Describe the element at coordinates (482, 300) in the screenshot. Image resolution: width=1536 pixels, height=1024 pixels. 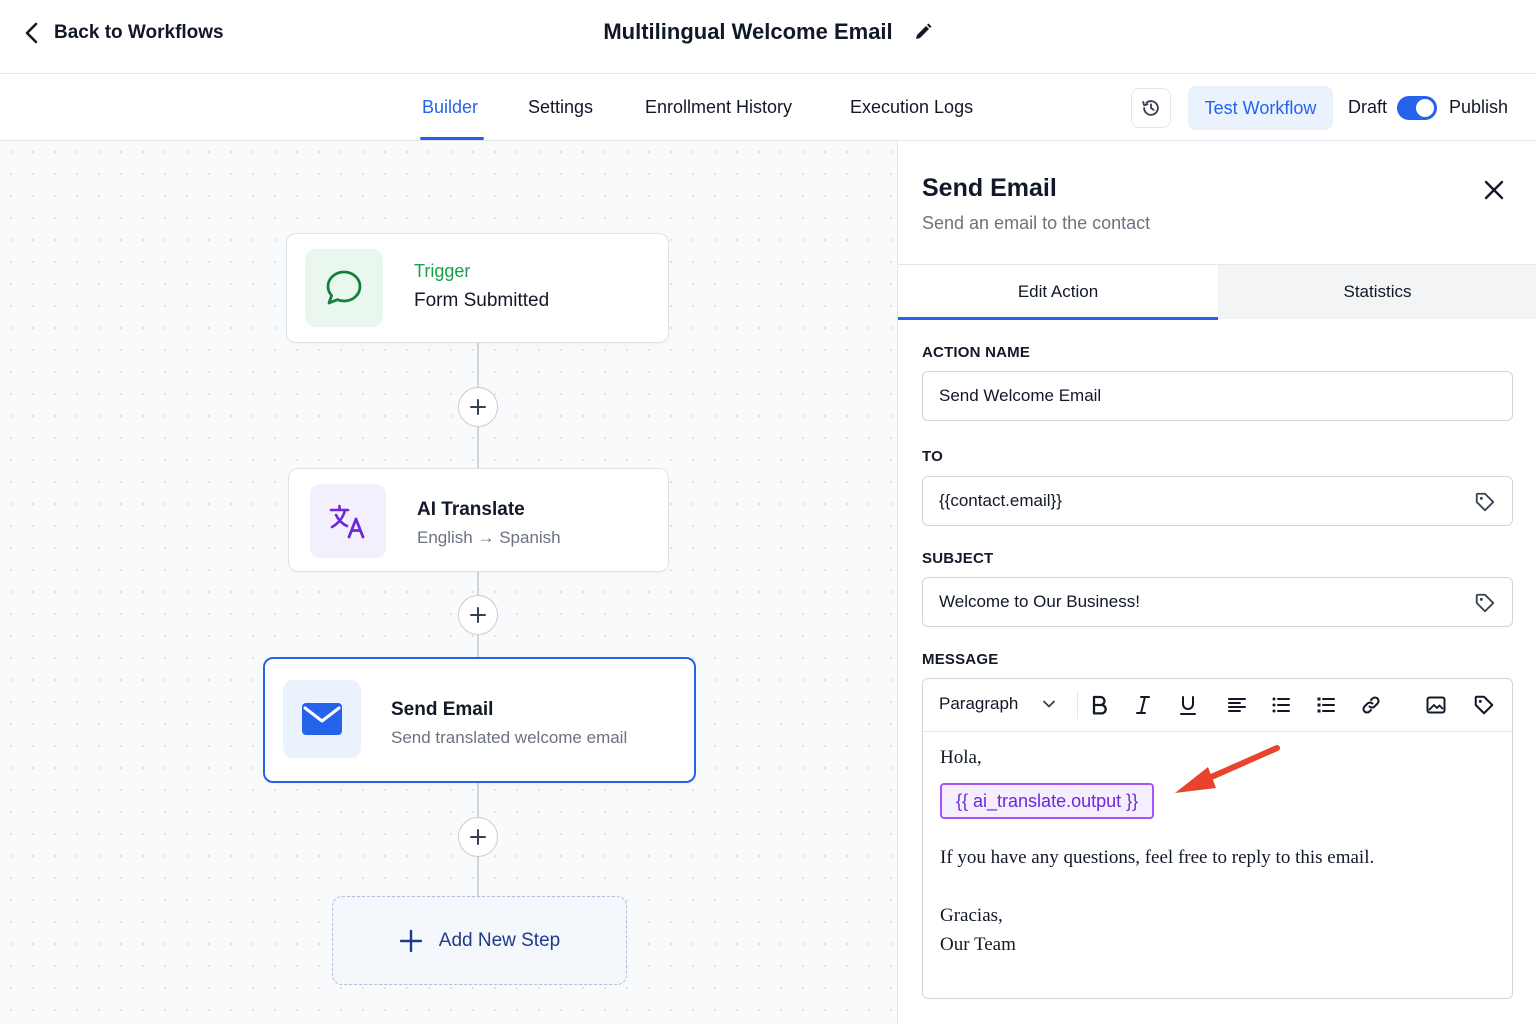
I see `trigger-subtitle: Form Submitted` at that location.